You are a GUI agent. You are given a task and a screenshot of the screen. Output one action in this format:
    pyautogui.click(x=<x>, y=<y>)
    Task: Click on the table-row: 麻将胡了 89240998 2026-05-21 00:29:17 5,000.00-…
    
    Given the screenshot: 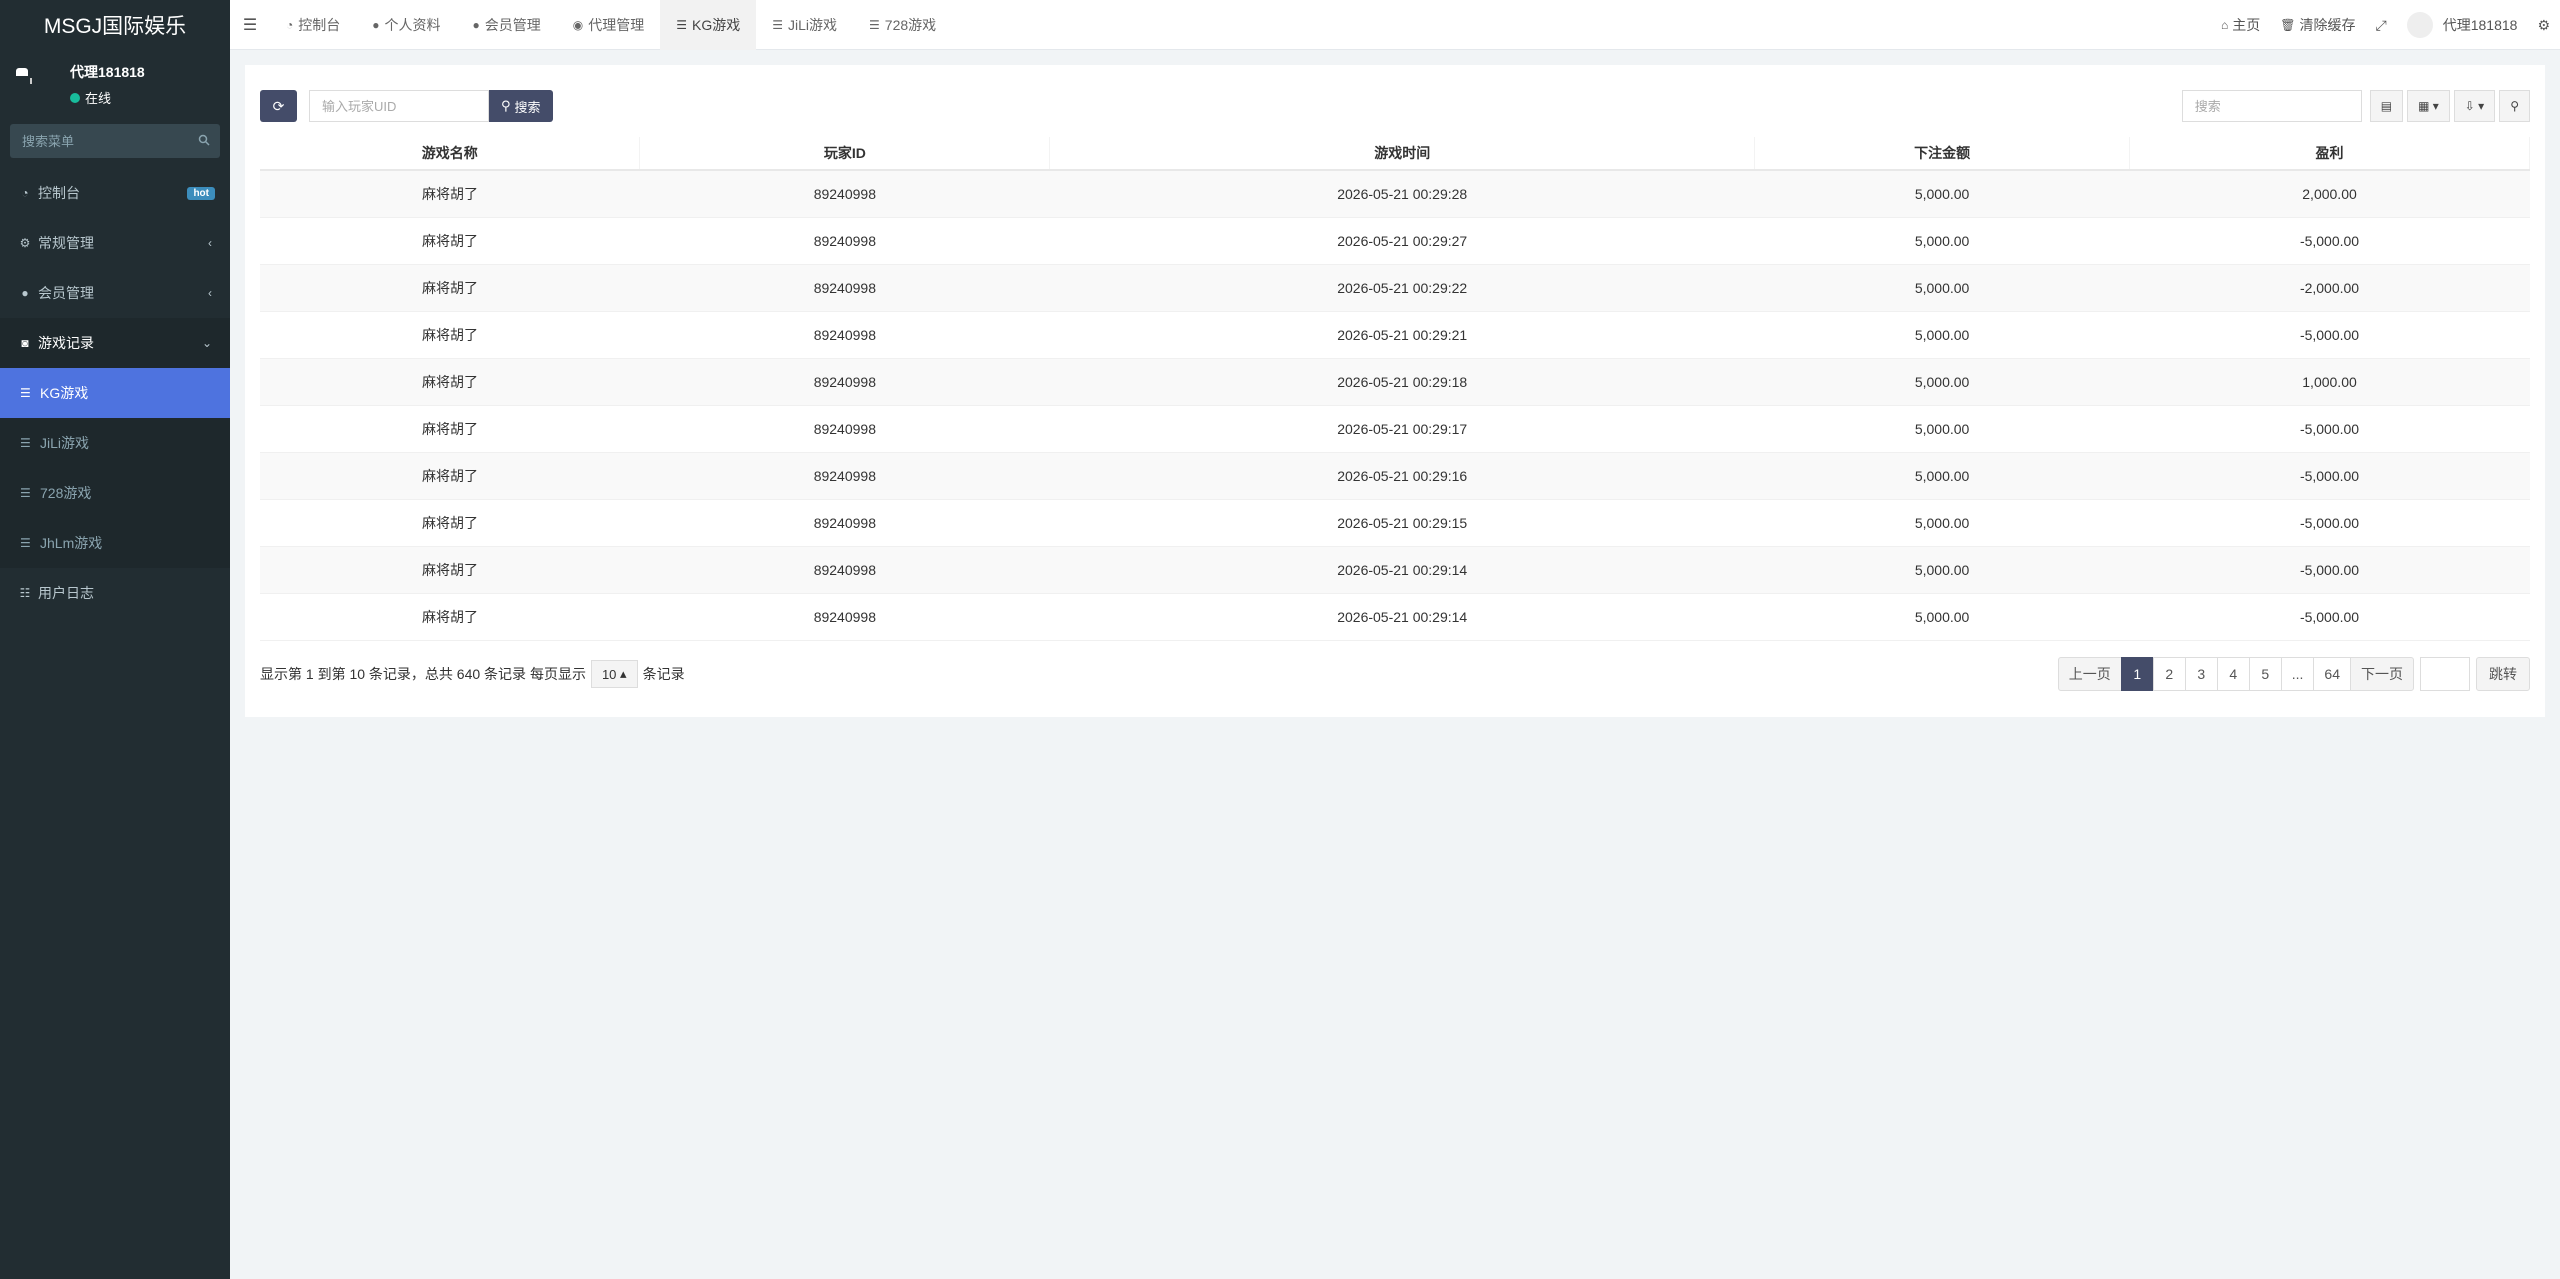 What is the action you would take?
    pyautogui.click(x=1395, y=429)
    